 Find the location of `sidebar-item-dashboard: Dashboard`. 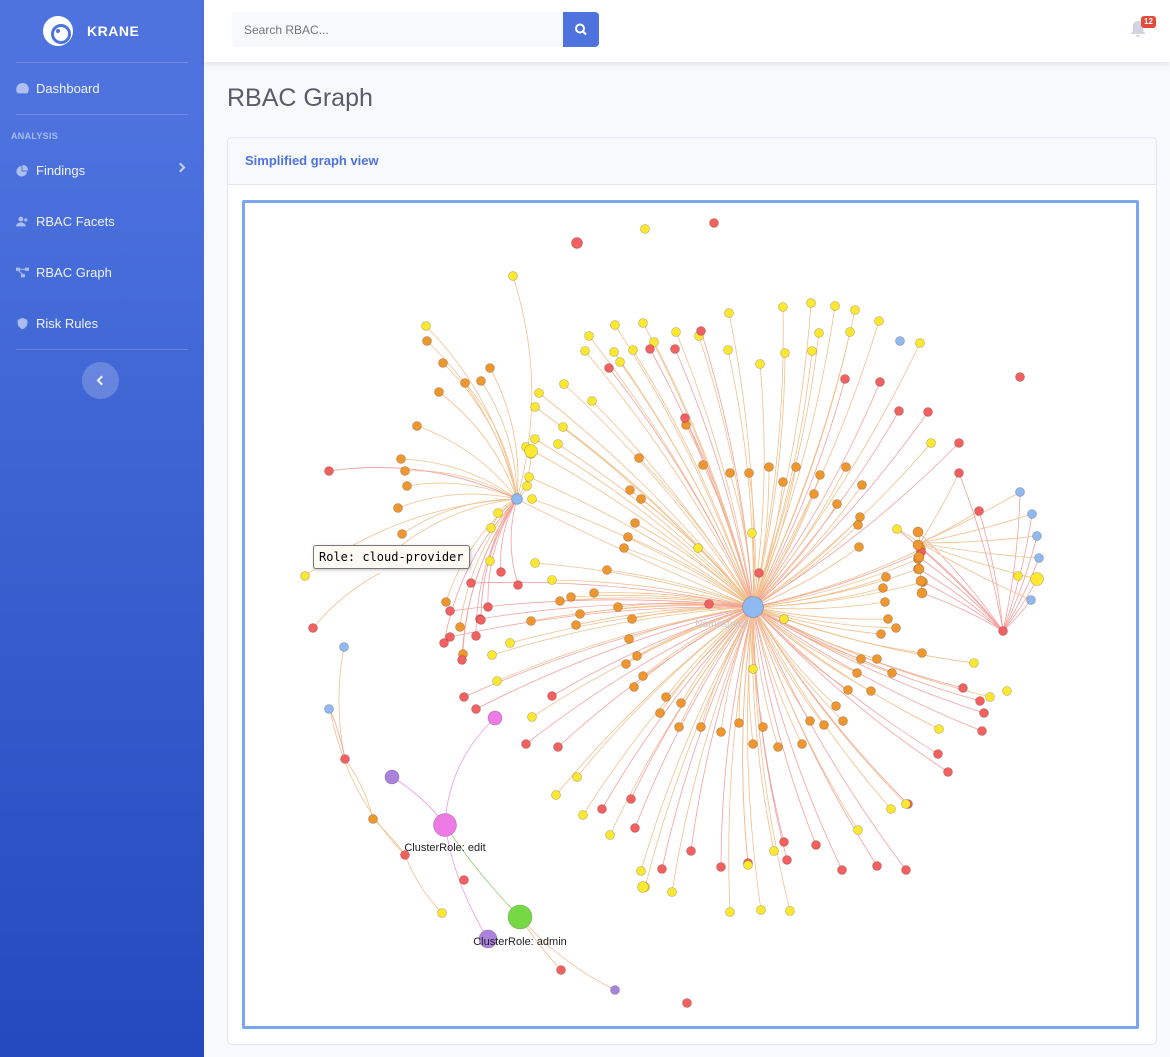

sidebar-item-dashboard: Dashboard is located at coordinates (102, 88).